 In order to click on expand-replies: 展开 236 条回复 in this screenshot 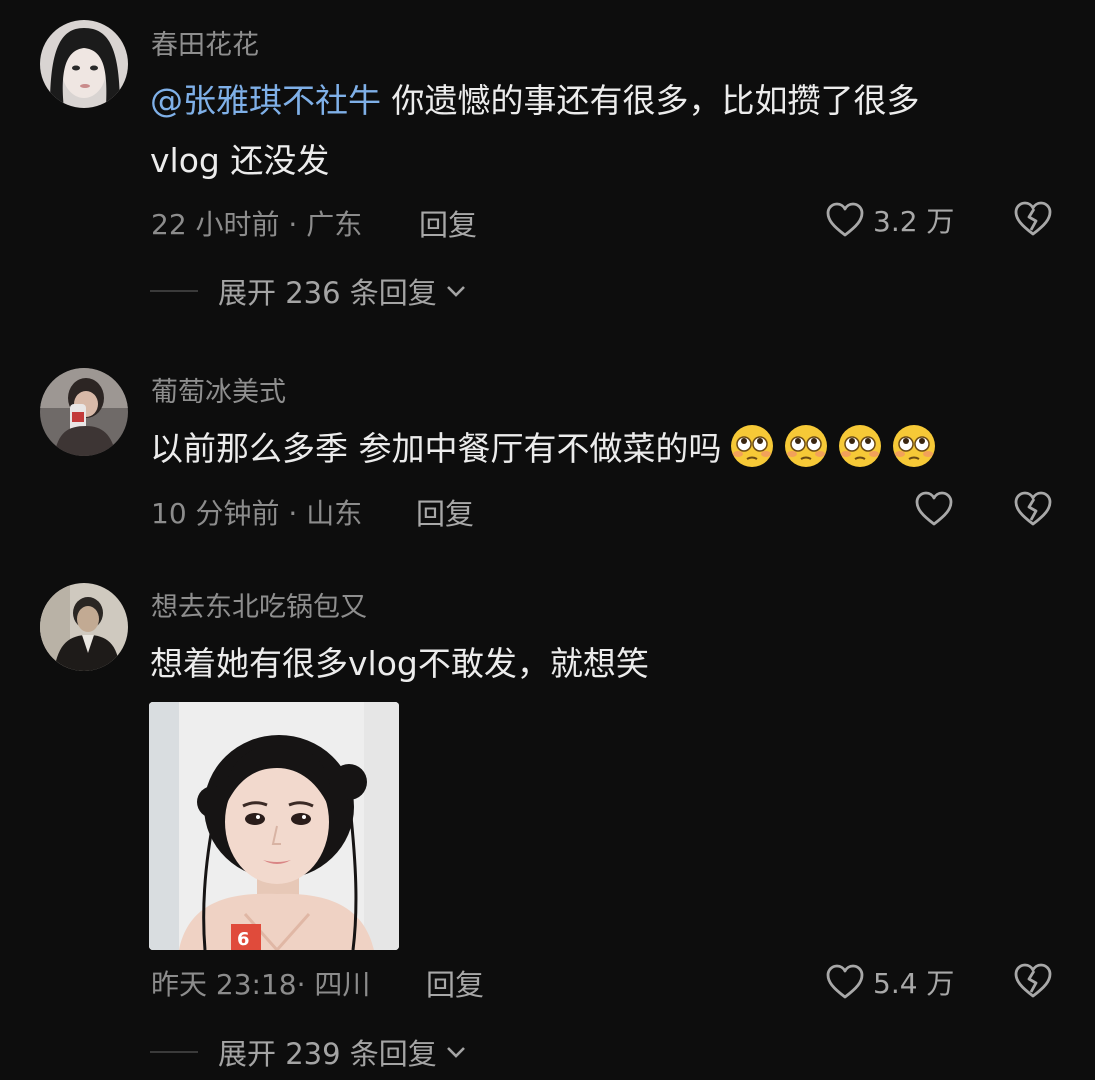, I will do `click(308, 291)`.